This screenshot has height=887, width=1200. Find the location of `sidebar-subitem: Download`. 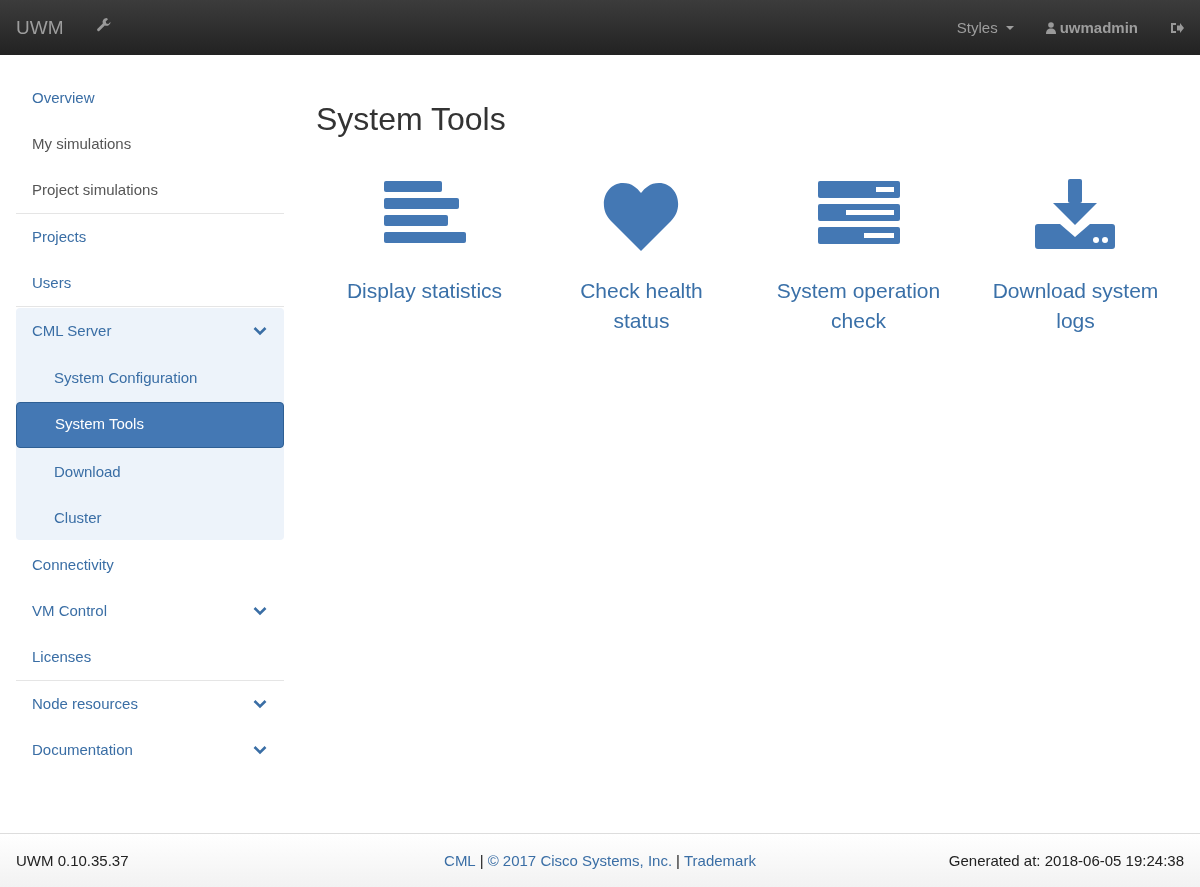

sidebar-subitem: Download is located at coordinates (150, 472).